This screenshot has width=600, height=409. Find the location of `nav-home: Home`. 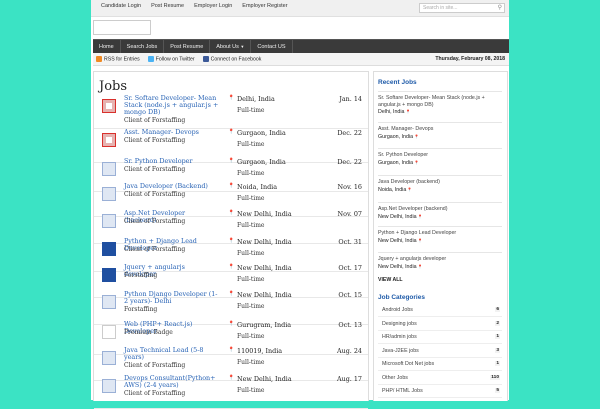

nav-home: Home is located at coordinates (107, 47).